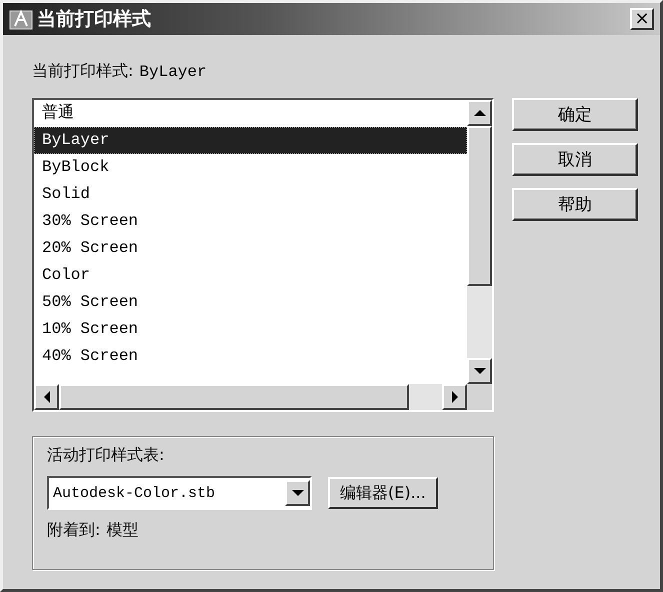 The width and height of the screenshot is (663, 592). I want to click on scroll-right-button, so click(454, 397).